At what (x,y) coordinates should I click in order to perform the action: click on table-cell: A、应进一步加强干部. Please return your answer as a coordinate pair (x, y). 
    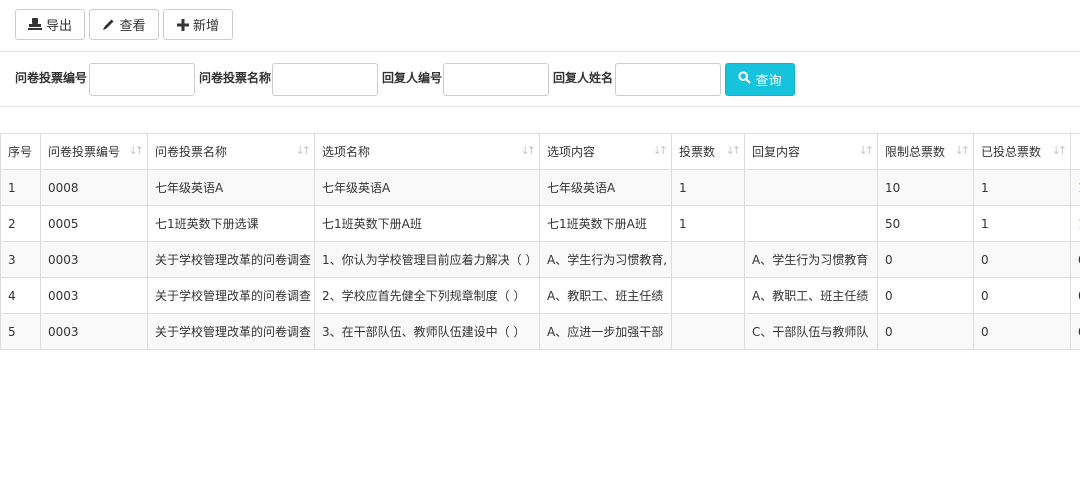
    Looking at the image, I should click on (605, 331).